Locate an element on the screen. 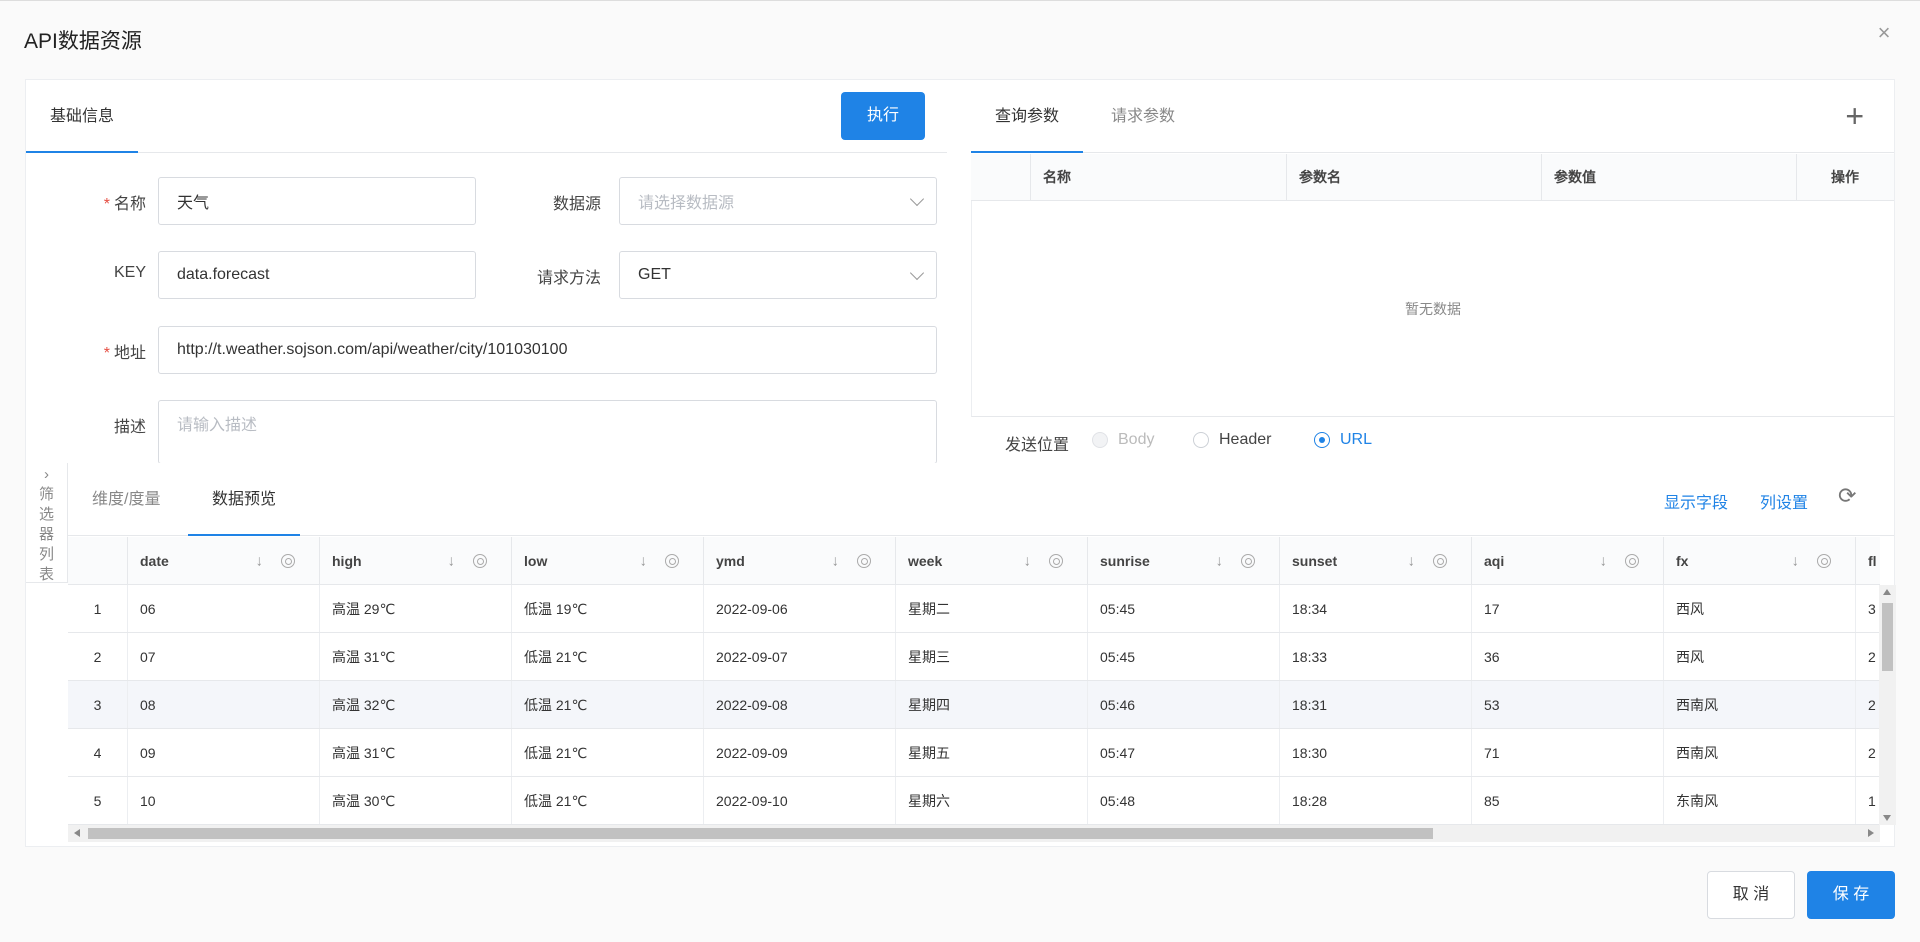 The image size is (1920, 942). send-radio-body: Body is located at coordinates (1123, 440).